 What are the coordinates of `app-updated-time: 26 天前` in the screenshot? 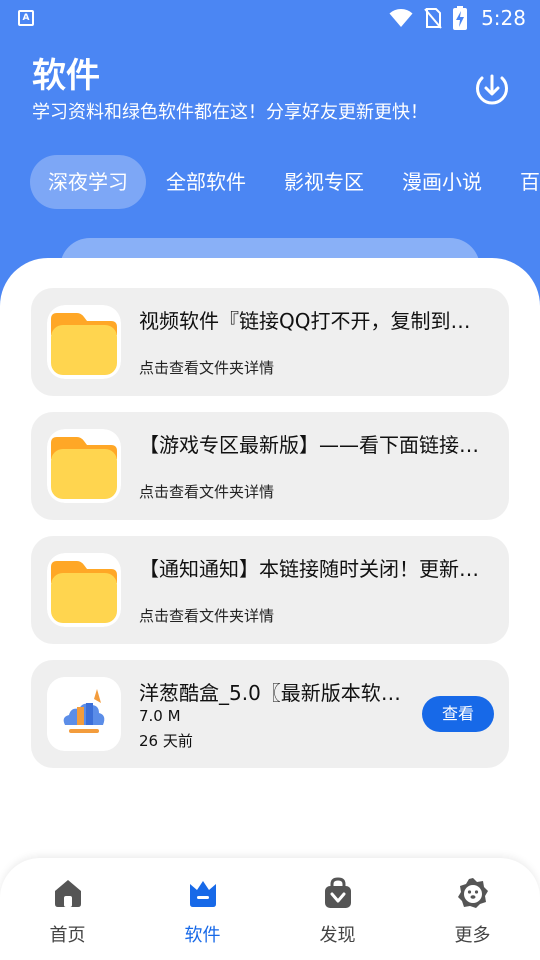 It's located at (166, 741).